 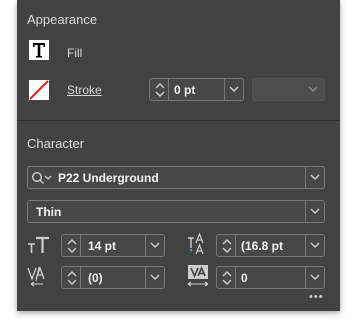 I want to click on font-family-field: P22 Underground, so click(x=176, y=177).